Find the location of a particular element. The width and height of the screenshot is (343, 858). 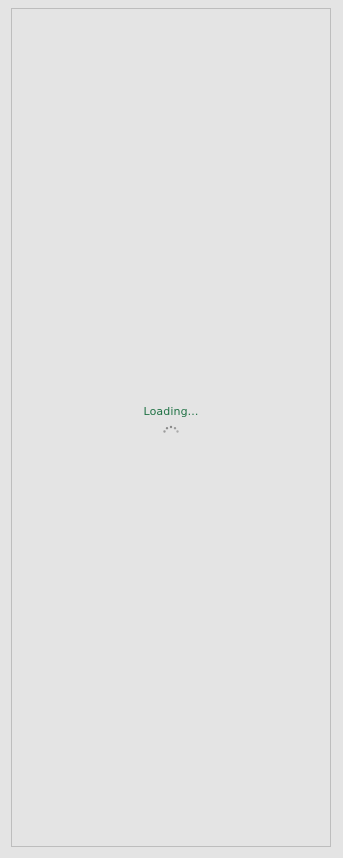

loading-spinner-icon is located at coordinates (171, 429).